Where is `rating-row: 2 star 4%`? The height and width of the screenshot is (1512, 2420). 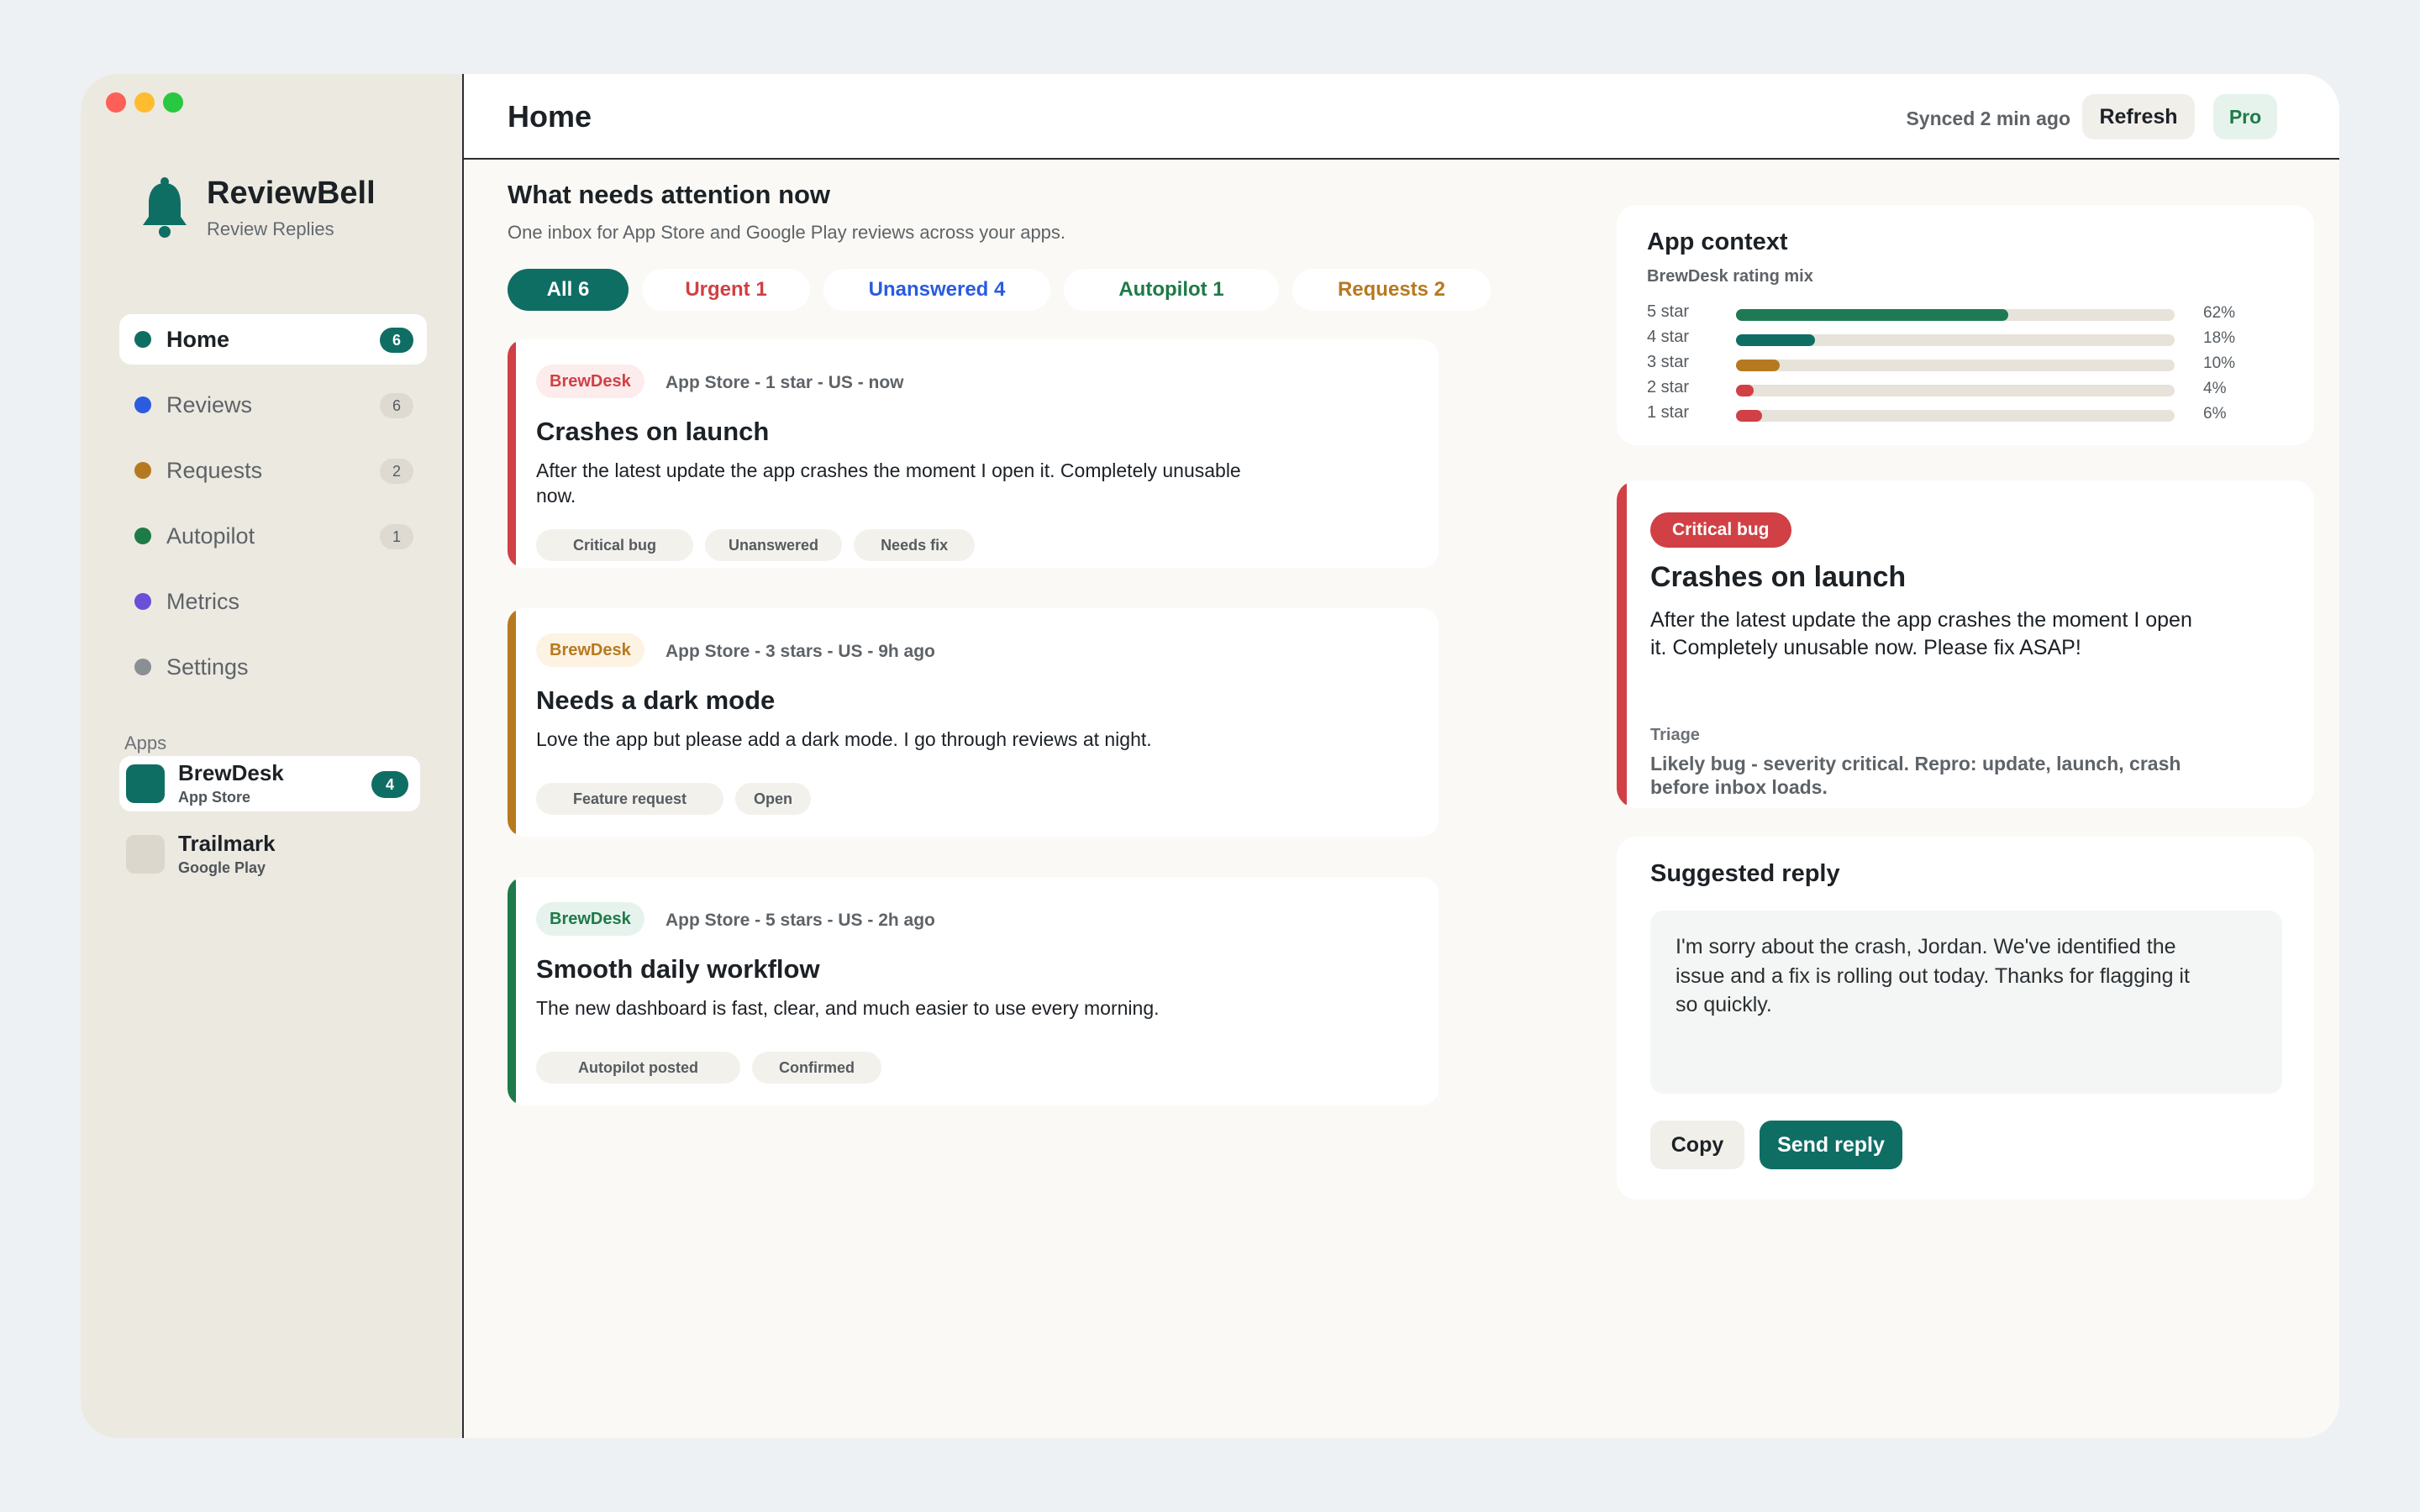 rating-row: 2 star 4% is located at coordinates (1967, 389).